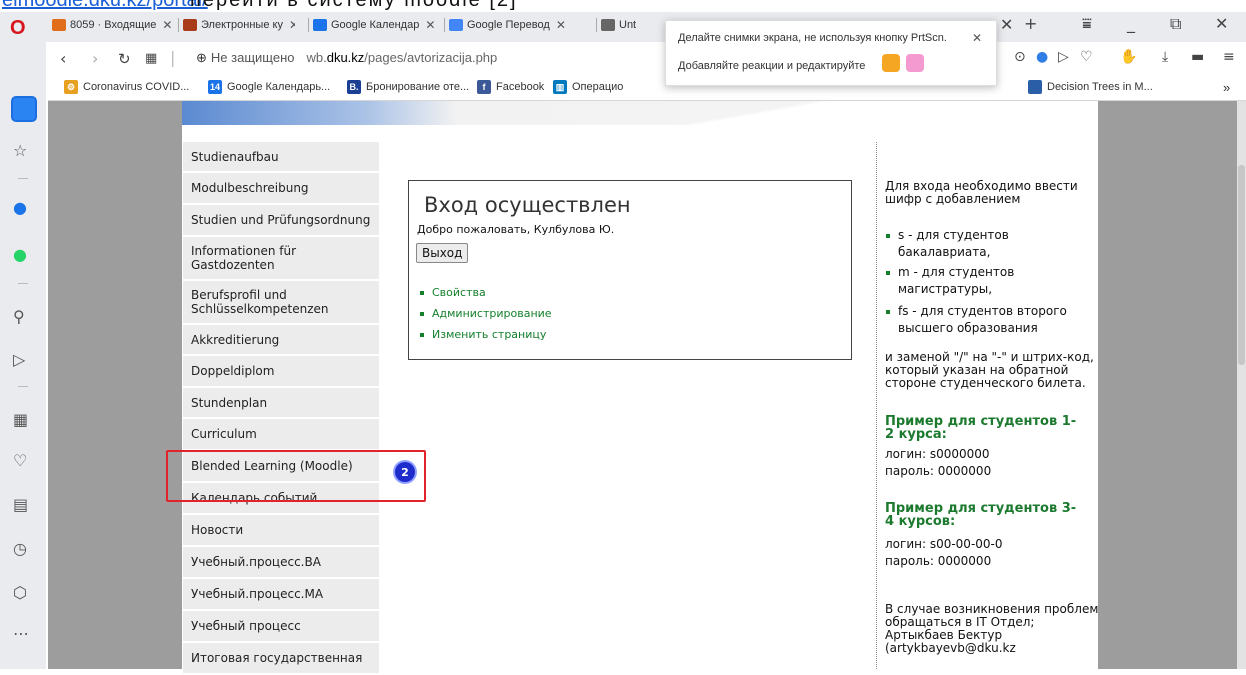 This screenshot has width=1246, height=675. What do you see at coordinates (354, 5) in the screenshot?
I see `moodle-instruction-text: перейти в систему moodle [2]` at bounding box center [354, 5].